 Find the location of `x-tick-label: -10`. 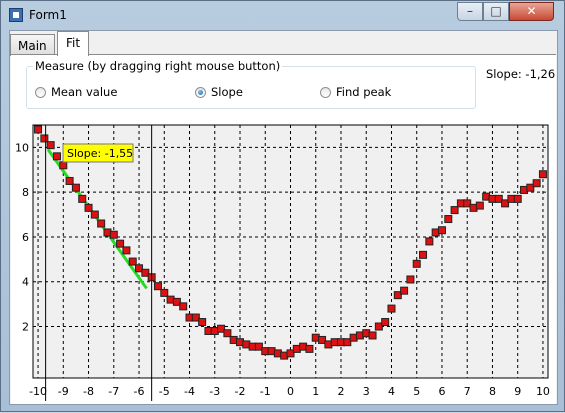

x-tick-label: -10 is located at coordinates (38, 391).